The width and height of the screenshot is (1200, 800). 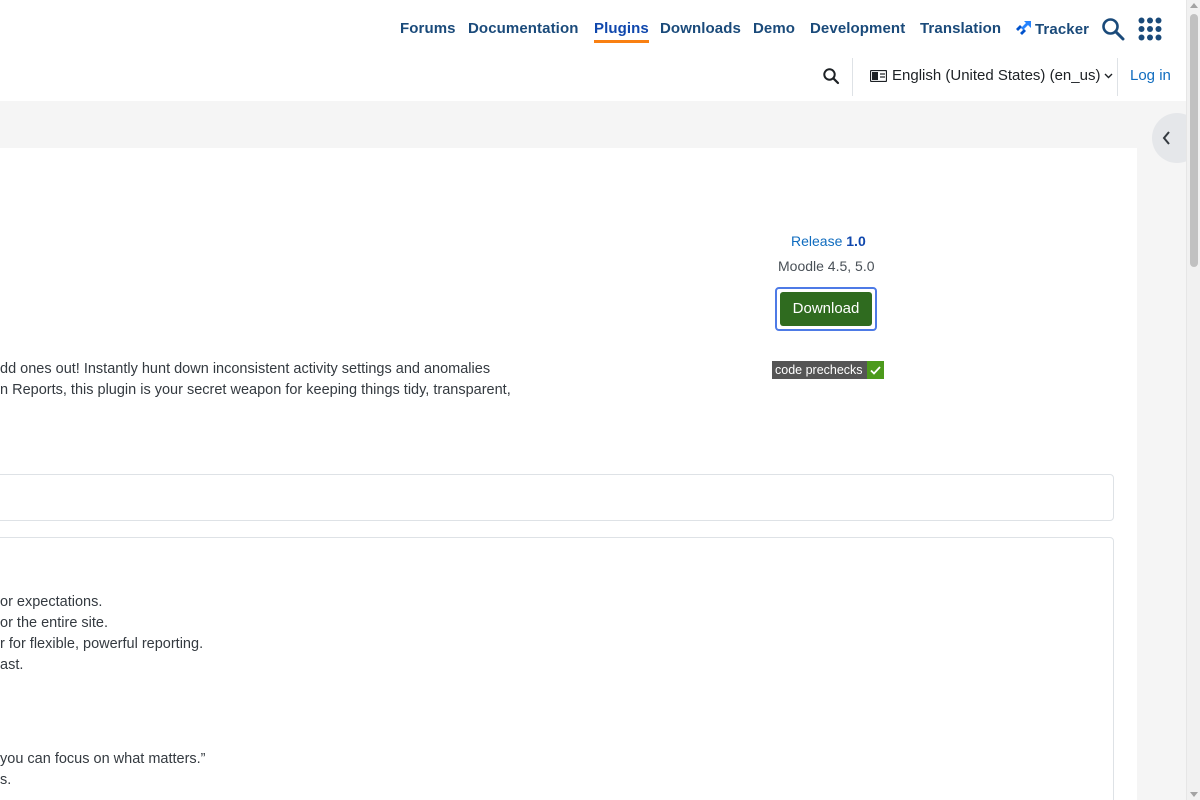 I want to click on language-icon, so click(x=878, y=76).